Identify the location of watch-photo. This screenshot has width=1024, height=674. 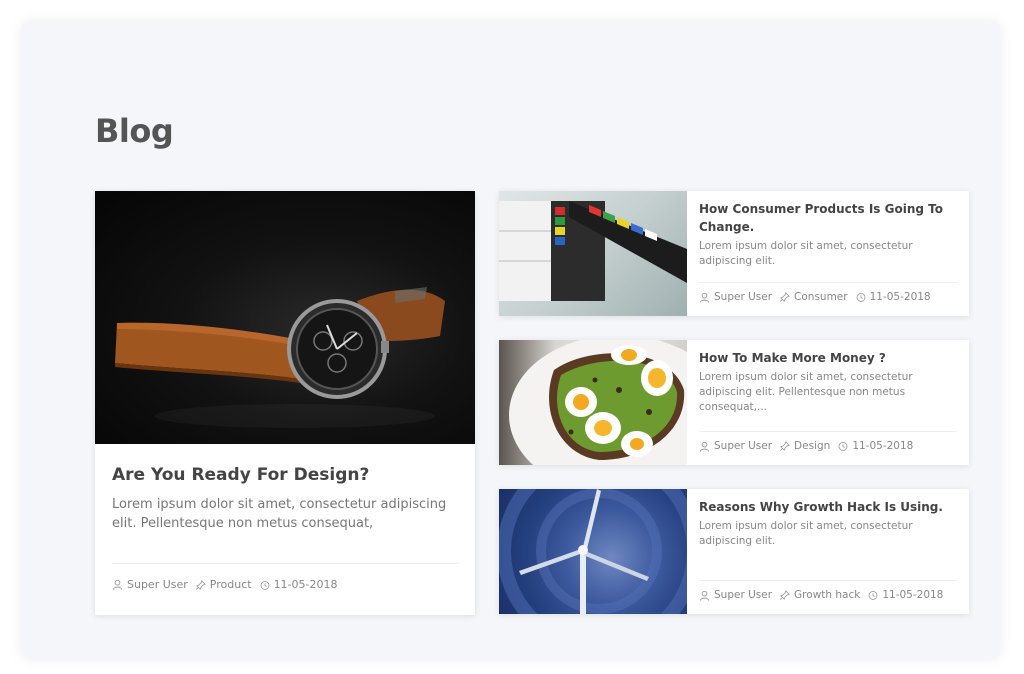
(280, 357).